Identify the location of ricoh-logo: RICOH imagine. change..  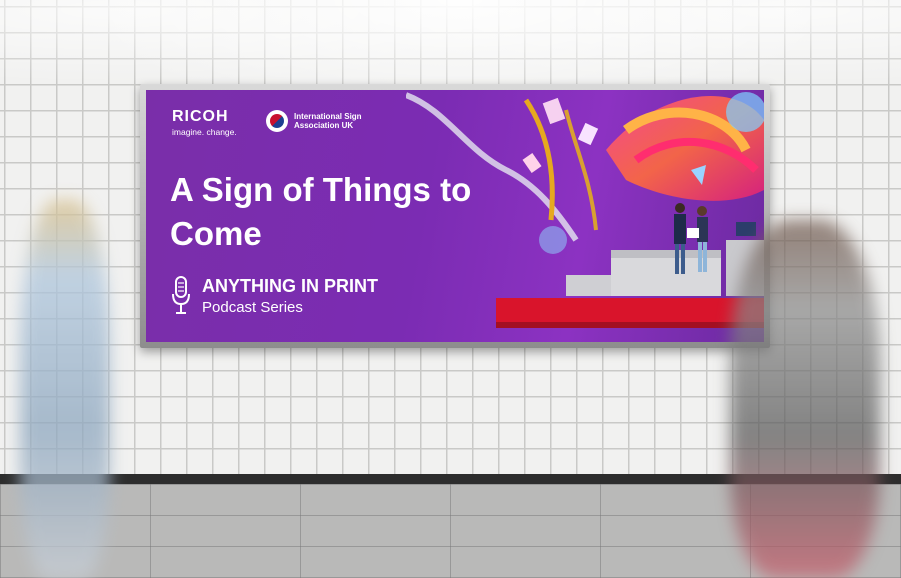
(204, 122).